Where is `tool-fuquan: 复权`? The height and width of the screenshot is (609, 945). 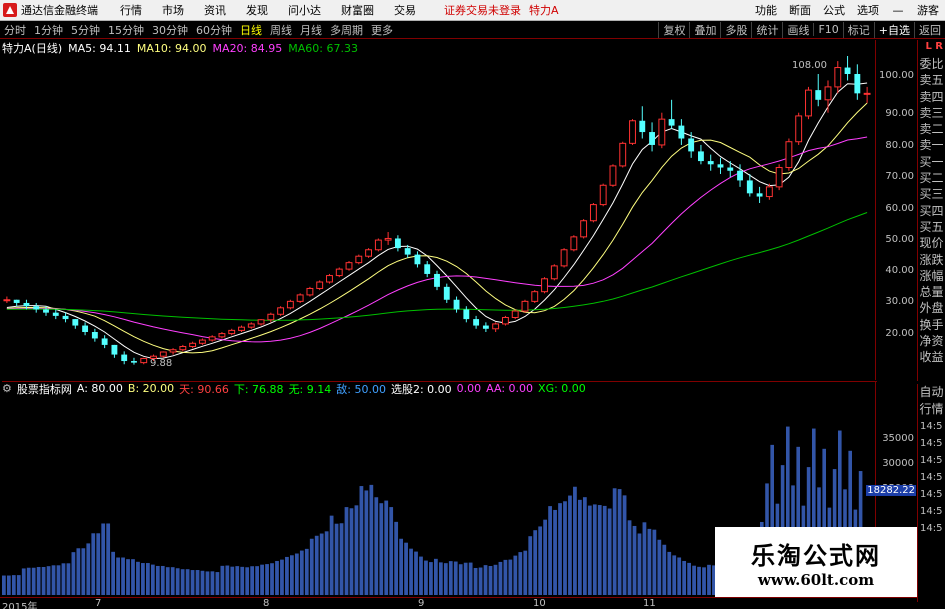 tool-fuquan: 复权 is located at coordinates (673, 29).